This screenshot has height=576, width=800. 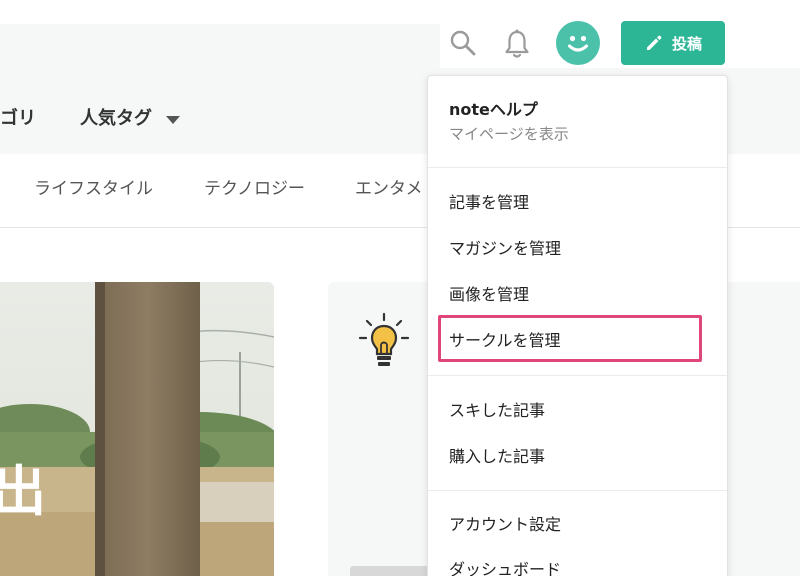 I want to click on post-button-label: 投稿, so click(x=686, y=43).